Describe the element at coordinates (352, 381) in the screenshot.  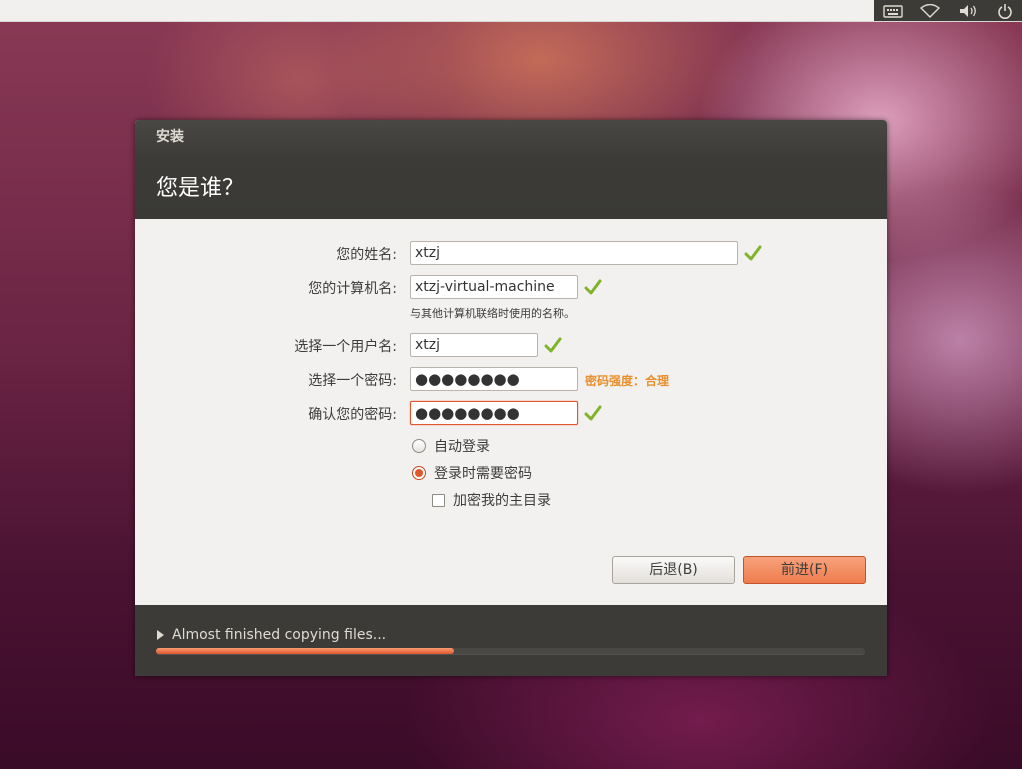
I see `password-label: 选择一个密码:` at that location.